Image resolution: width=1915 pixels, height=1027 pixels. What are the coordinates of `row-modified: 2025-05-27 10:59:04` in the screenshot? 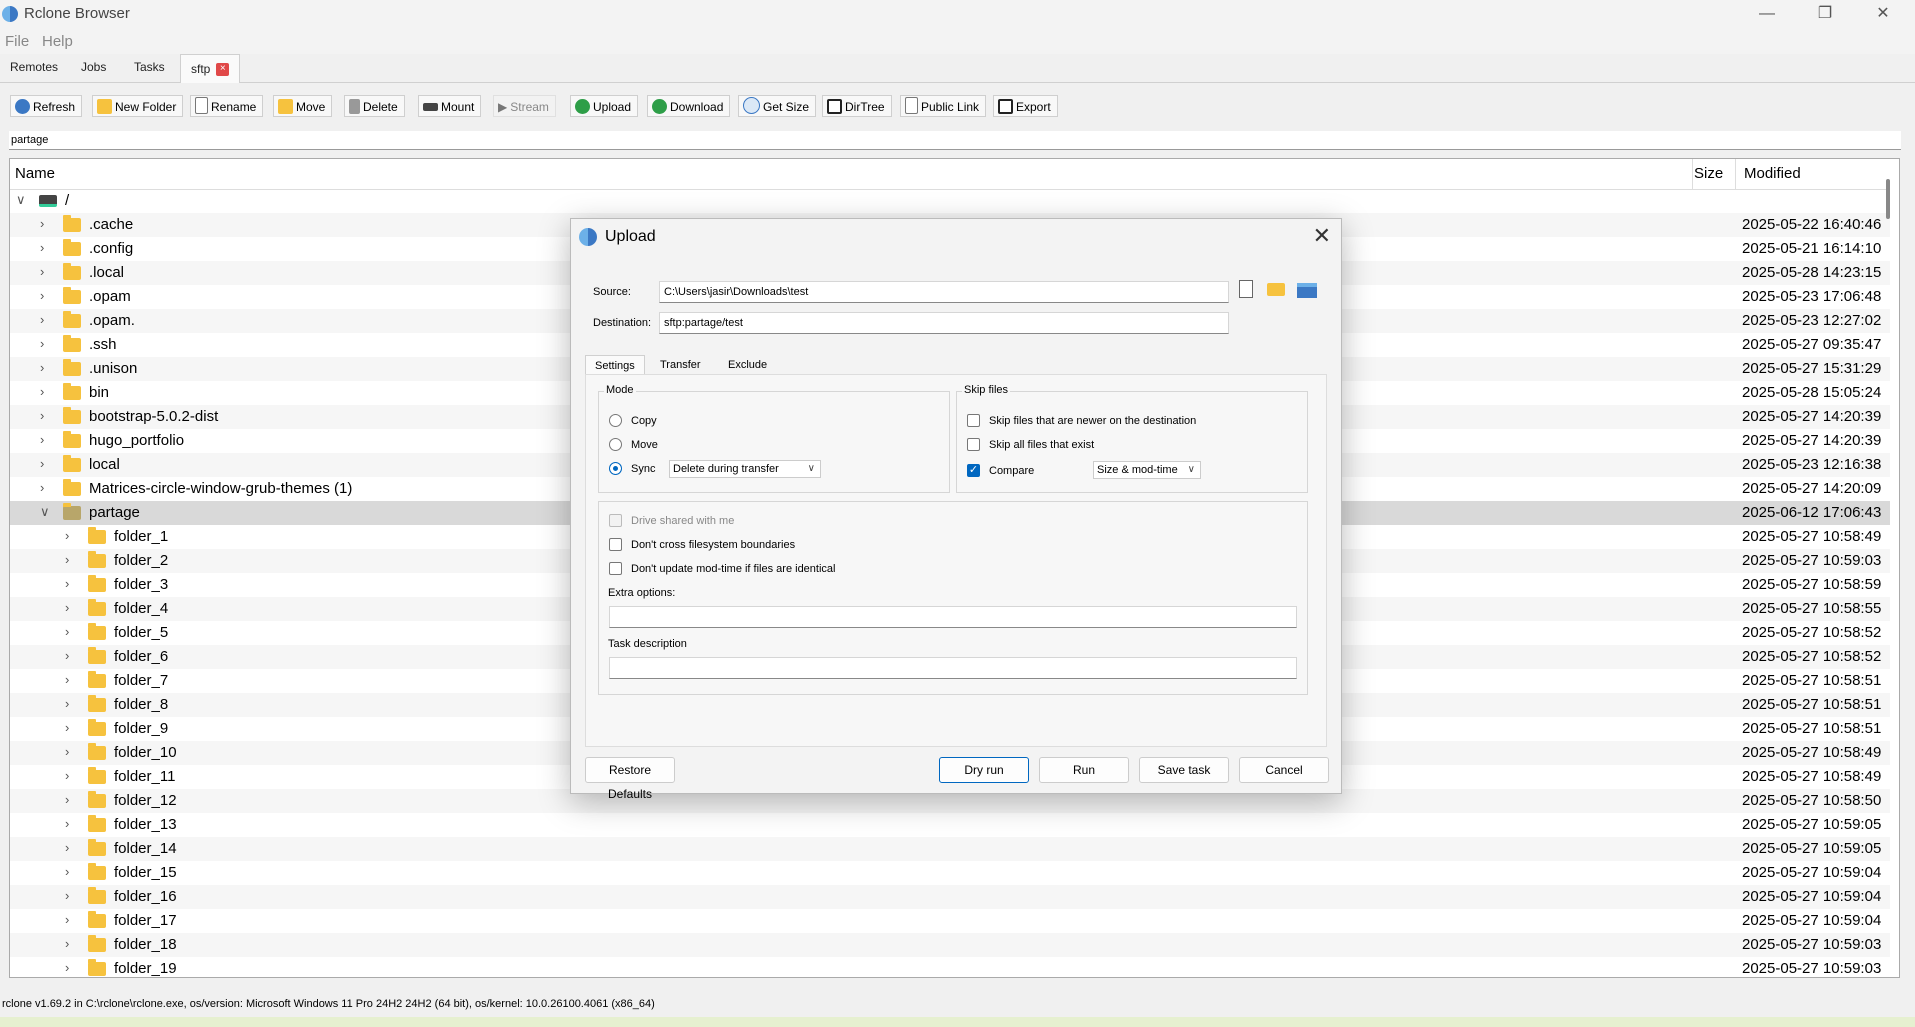 It's located at (1812, 920).